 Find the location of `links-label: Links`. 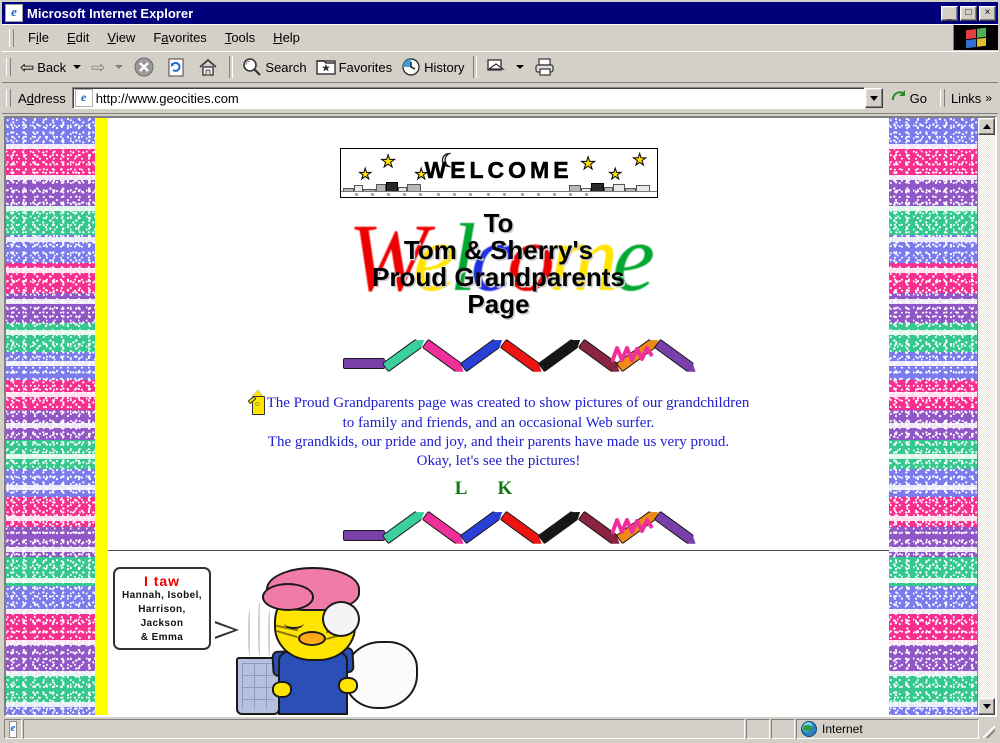

links-label: Links is located at coordinates (966, 98).